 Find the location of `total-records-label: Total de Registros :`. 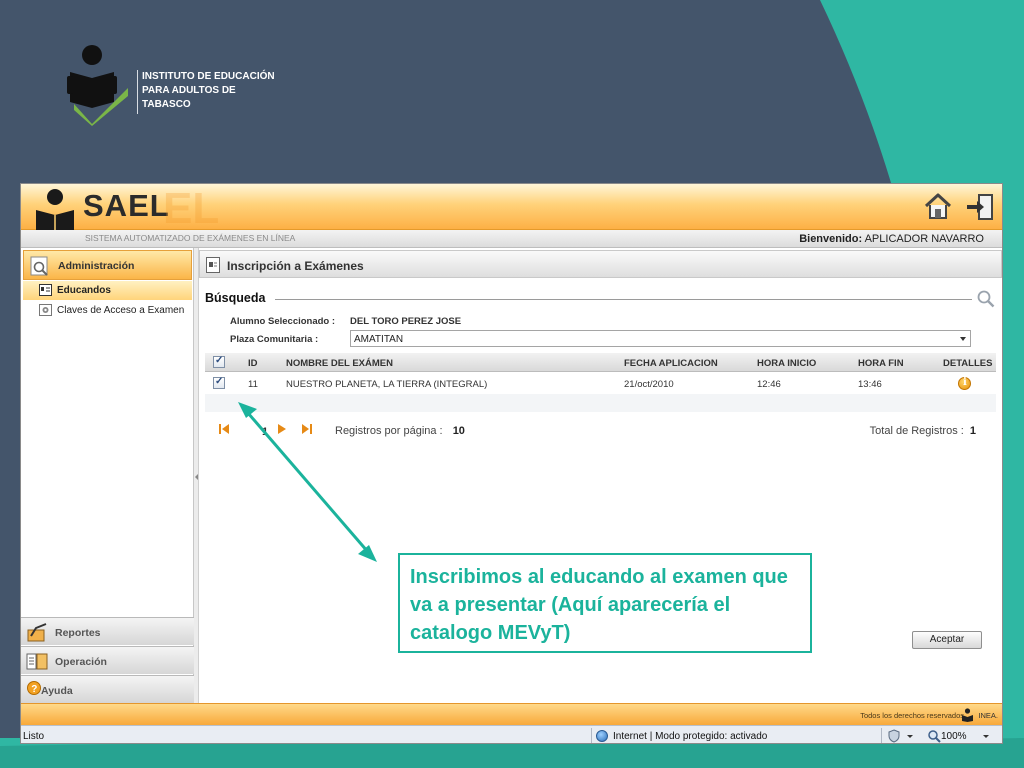

total-records-label: Total de Registros : is located at coordinates (916, 431).